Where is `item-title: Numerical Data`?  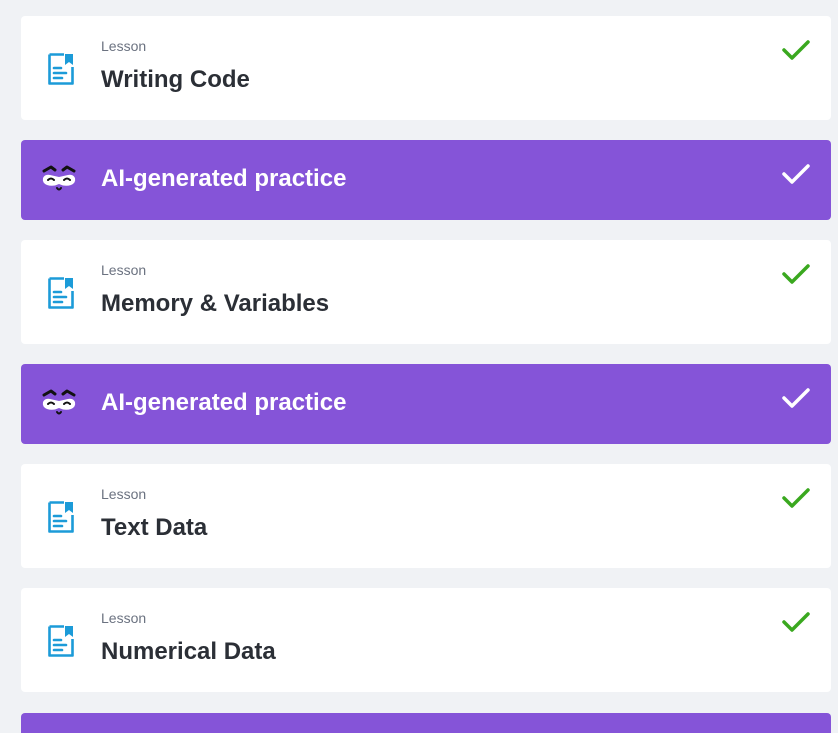 item-title: Numerical Data is located at coordinates (188, 651).